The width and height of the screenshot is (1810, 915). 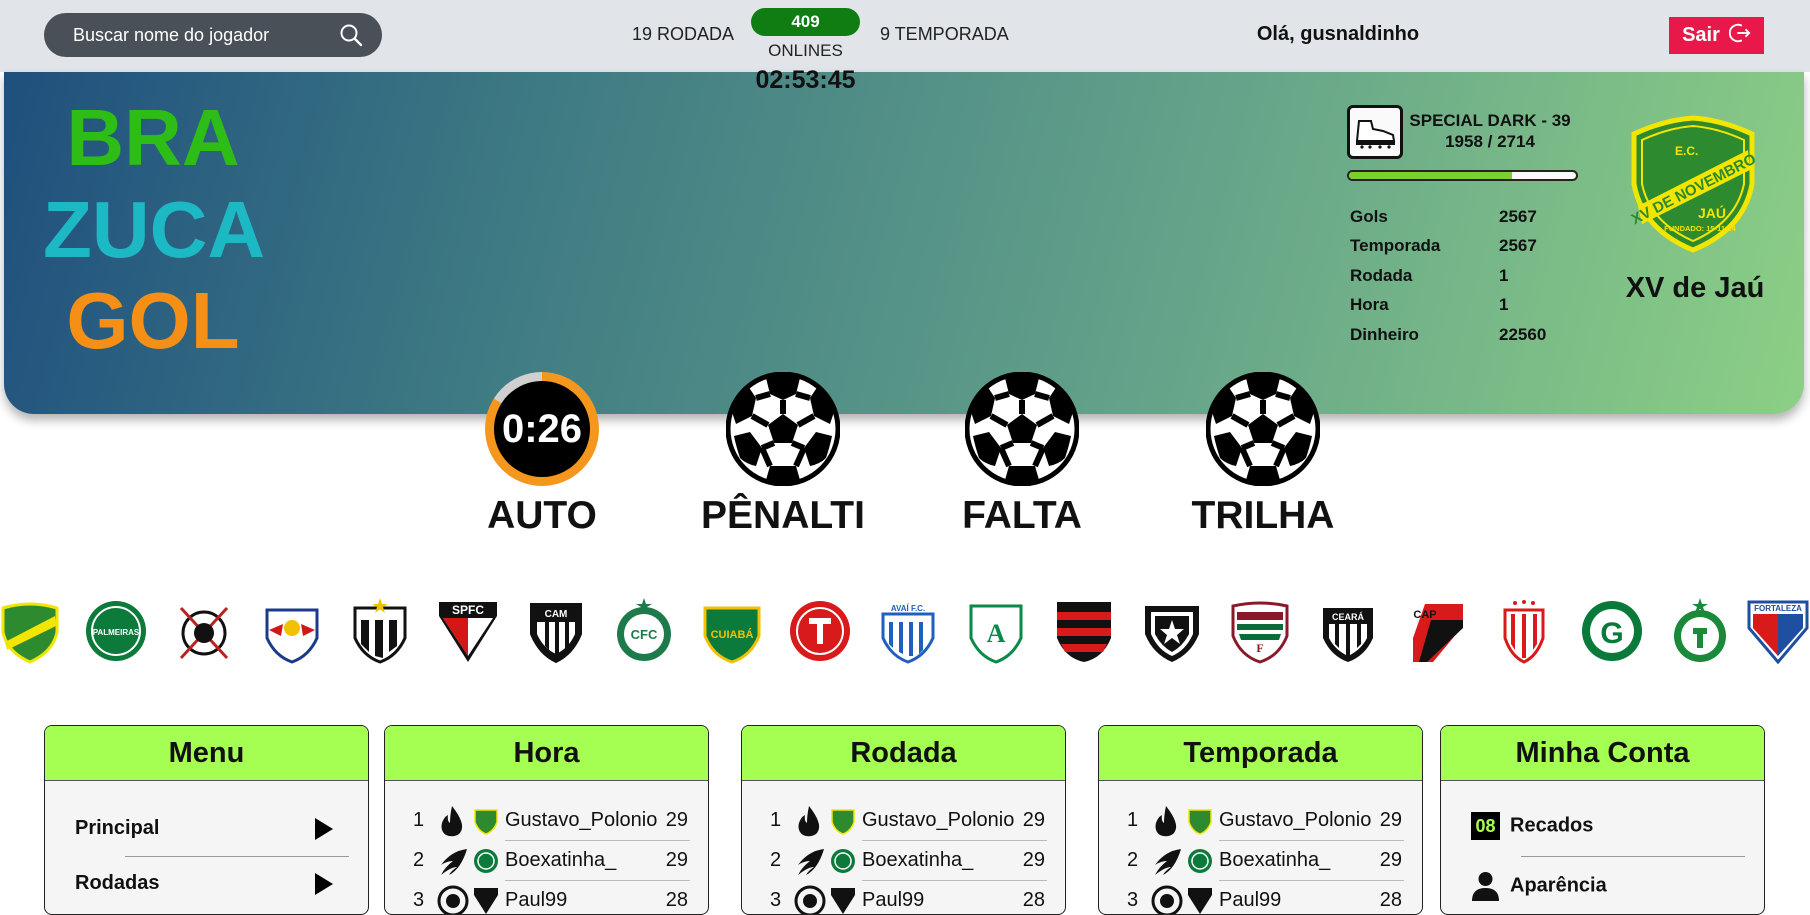 I want to click on athletico-paranaense-crest-icon: CAP, so click(x=1436, y=631).